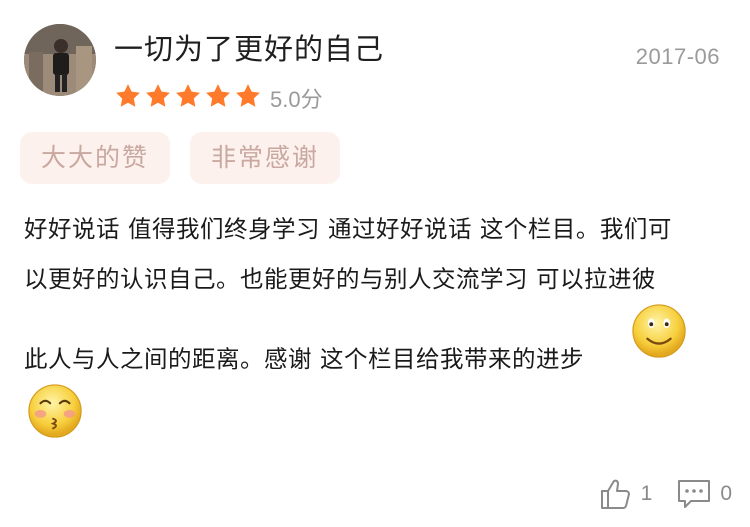 The height and width of the screenshot is (527, 750). I want to click on avatar, so click(60, 60).